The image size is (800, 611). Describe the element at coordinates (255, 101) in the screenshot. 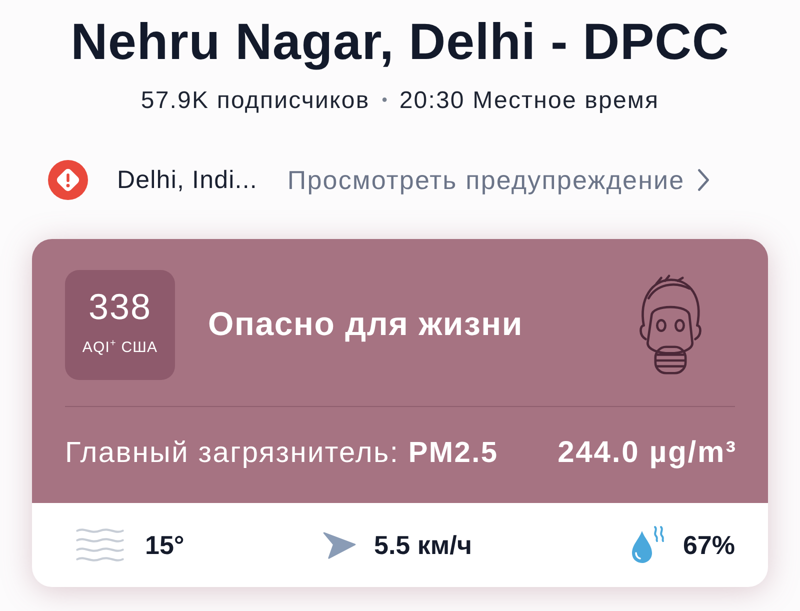

I see `followers-count: 57.9K подписчиков` at that location.